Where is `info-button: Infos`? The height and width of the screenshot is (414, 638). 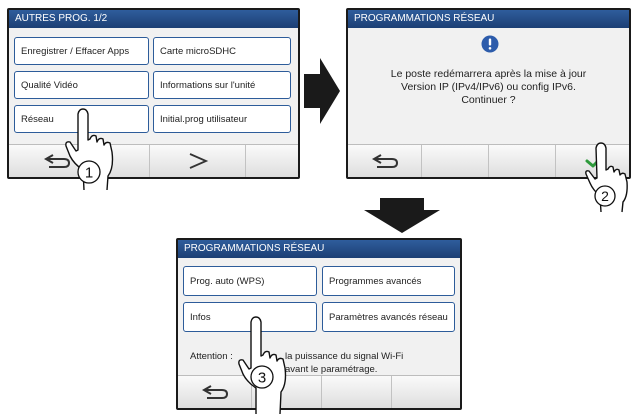 info-button: Infos is located at coordinates (250, 317).